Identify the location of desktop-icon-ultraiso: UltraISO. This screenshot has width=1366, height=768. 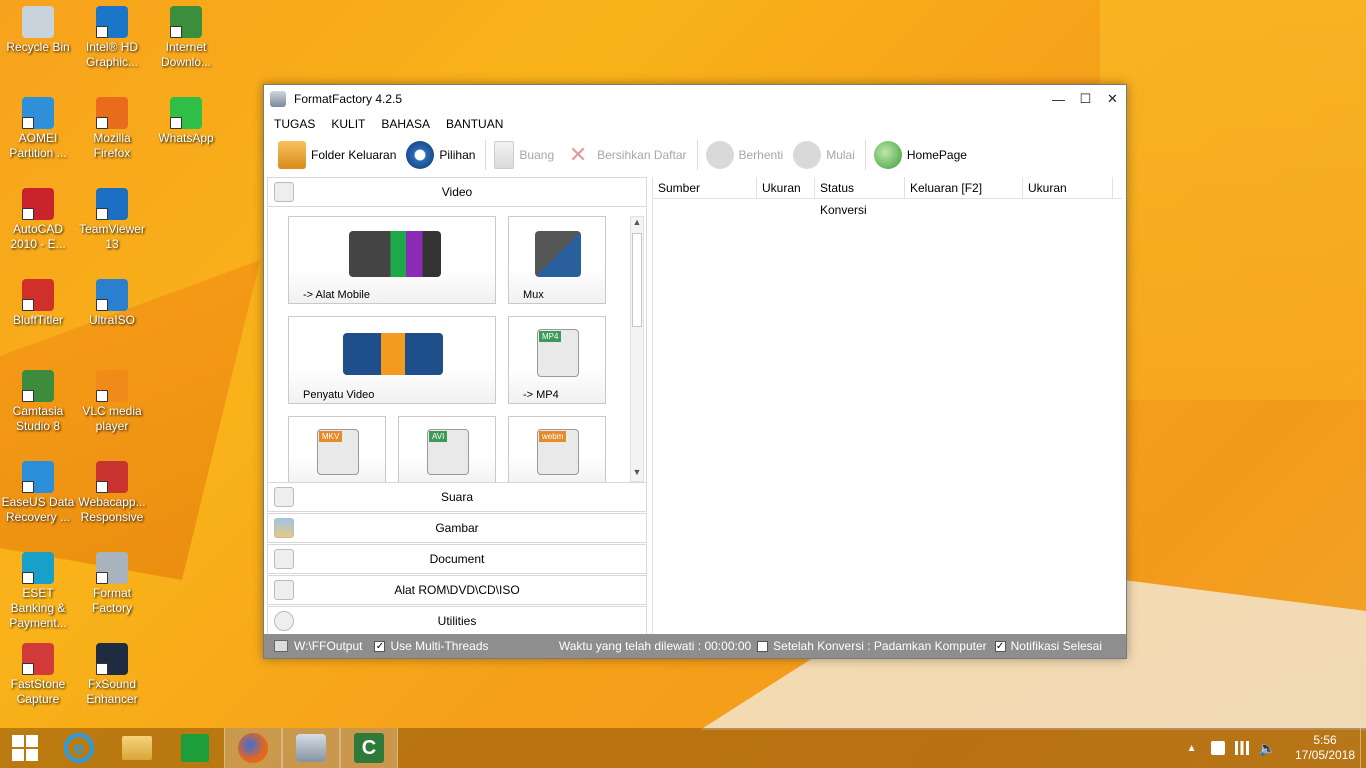
(112, 303).